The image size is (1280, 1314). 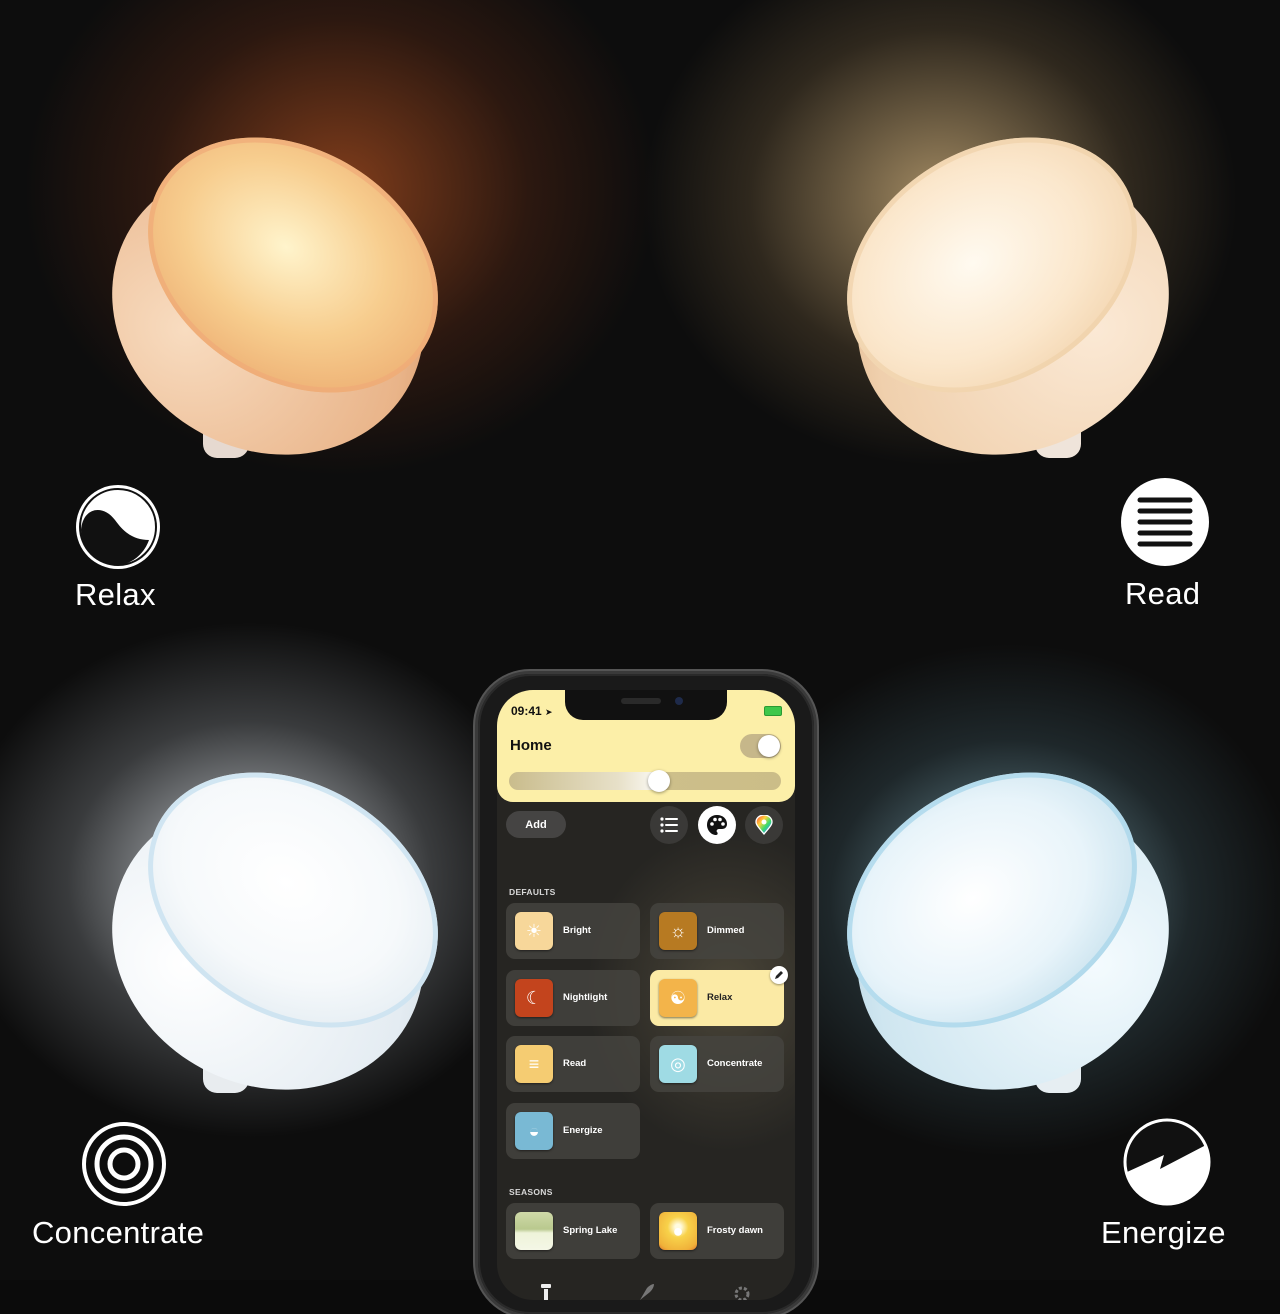 I want to click on toggle-knob, so click(x=769, y=746).